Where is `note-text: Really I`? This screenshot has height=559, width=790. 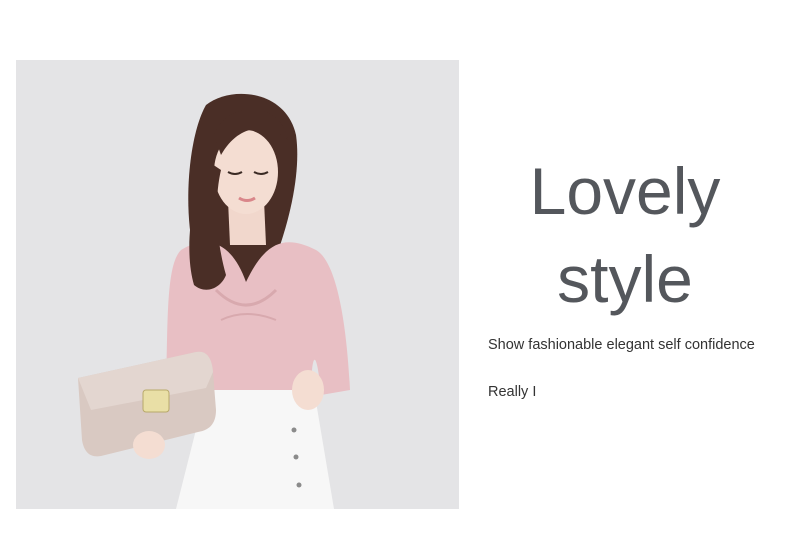
note-text: Really I is located at coordinates (512, 392).